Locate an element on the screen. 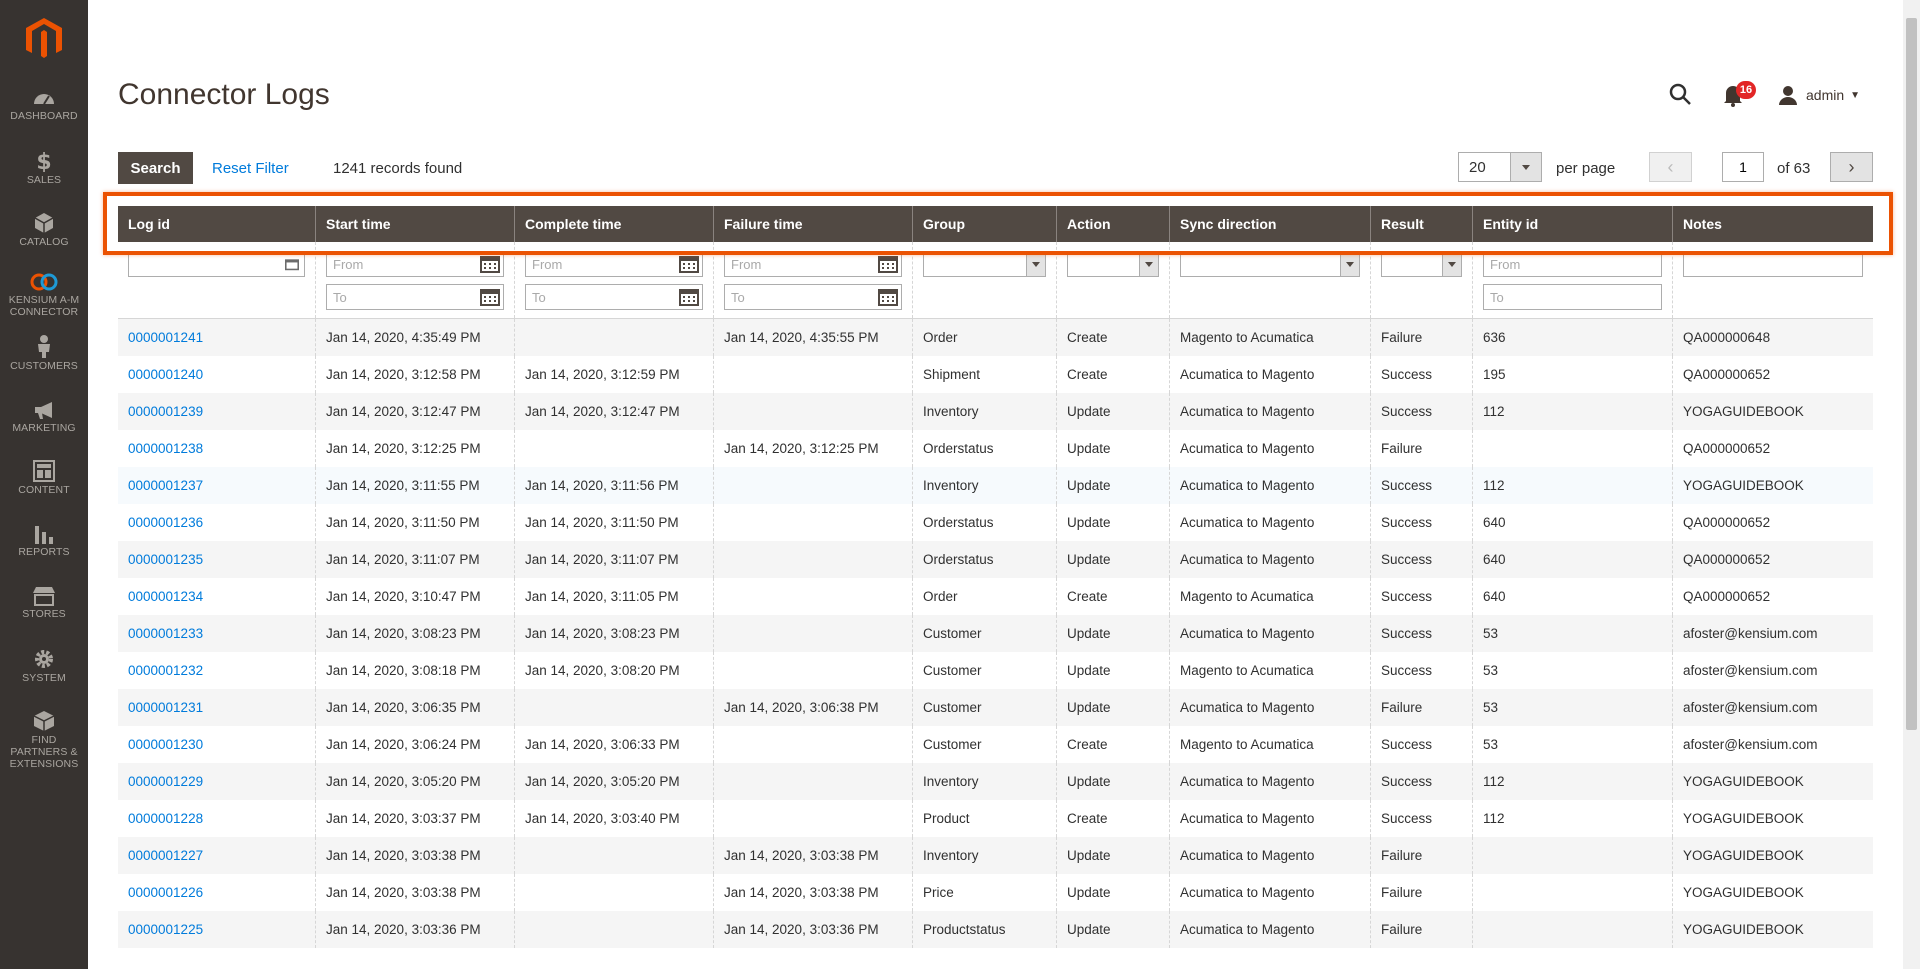  log-id-filter-input is located at coordinates (216, 264).